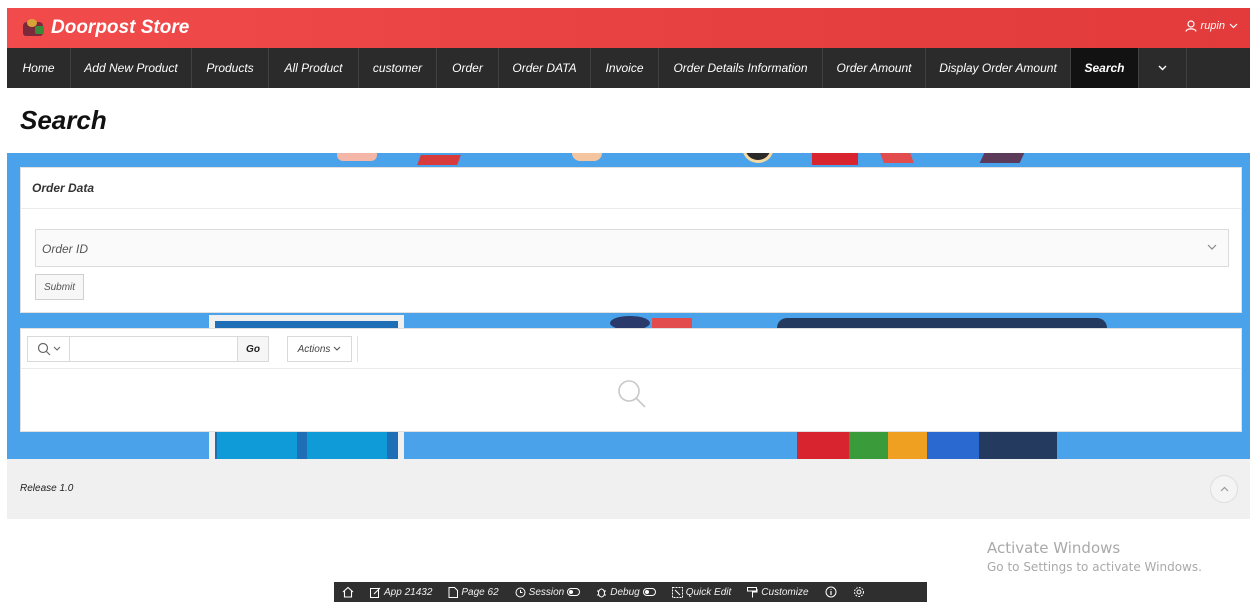 This screenshot has height=602, width=1250. Describe the element at coordinates (34, 28) in the screenshot. I see `logo-icon` at that location.